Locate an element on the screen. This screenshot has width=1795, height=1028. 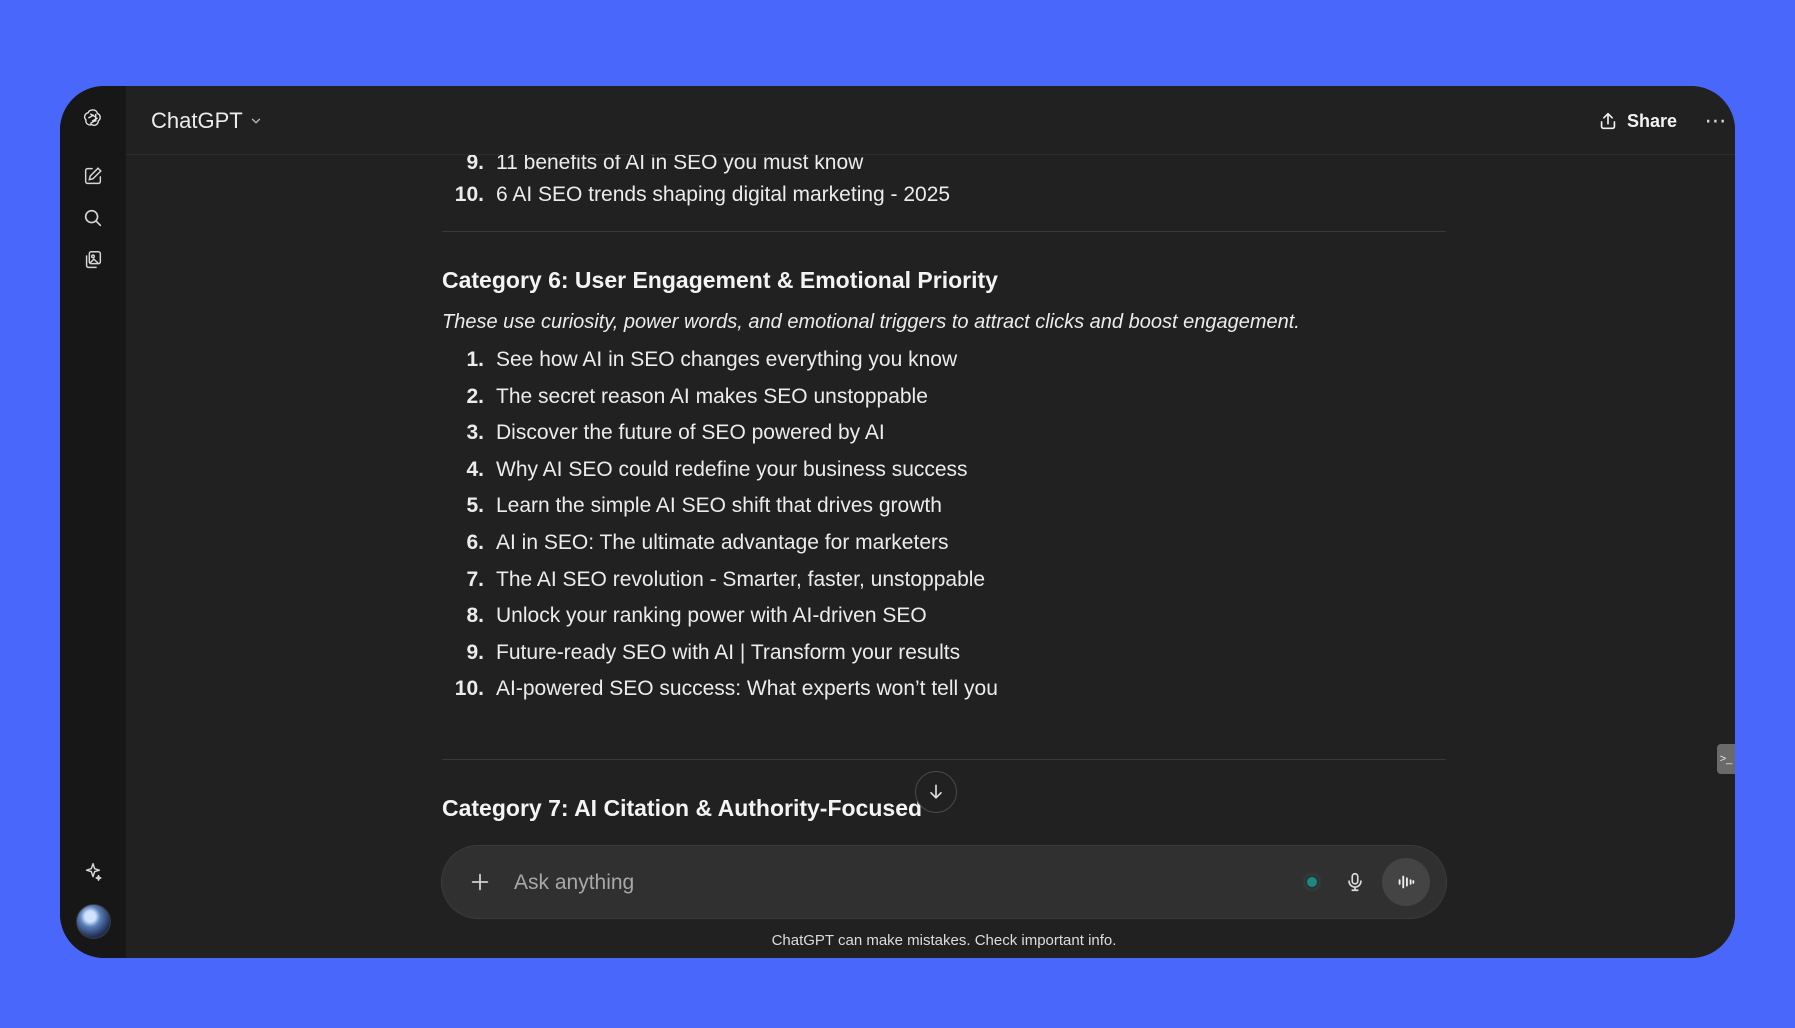
microphone-icon is located at coordinates (1355, 882).